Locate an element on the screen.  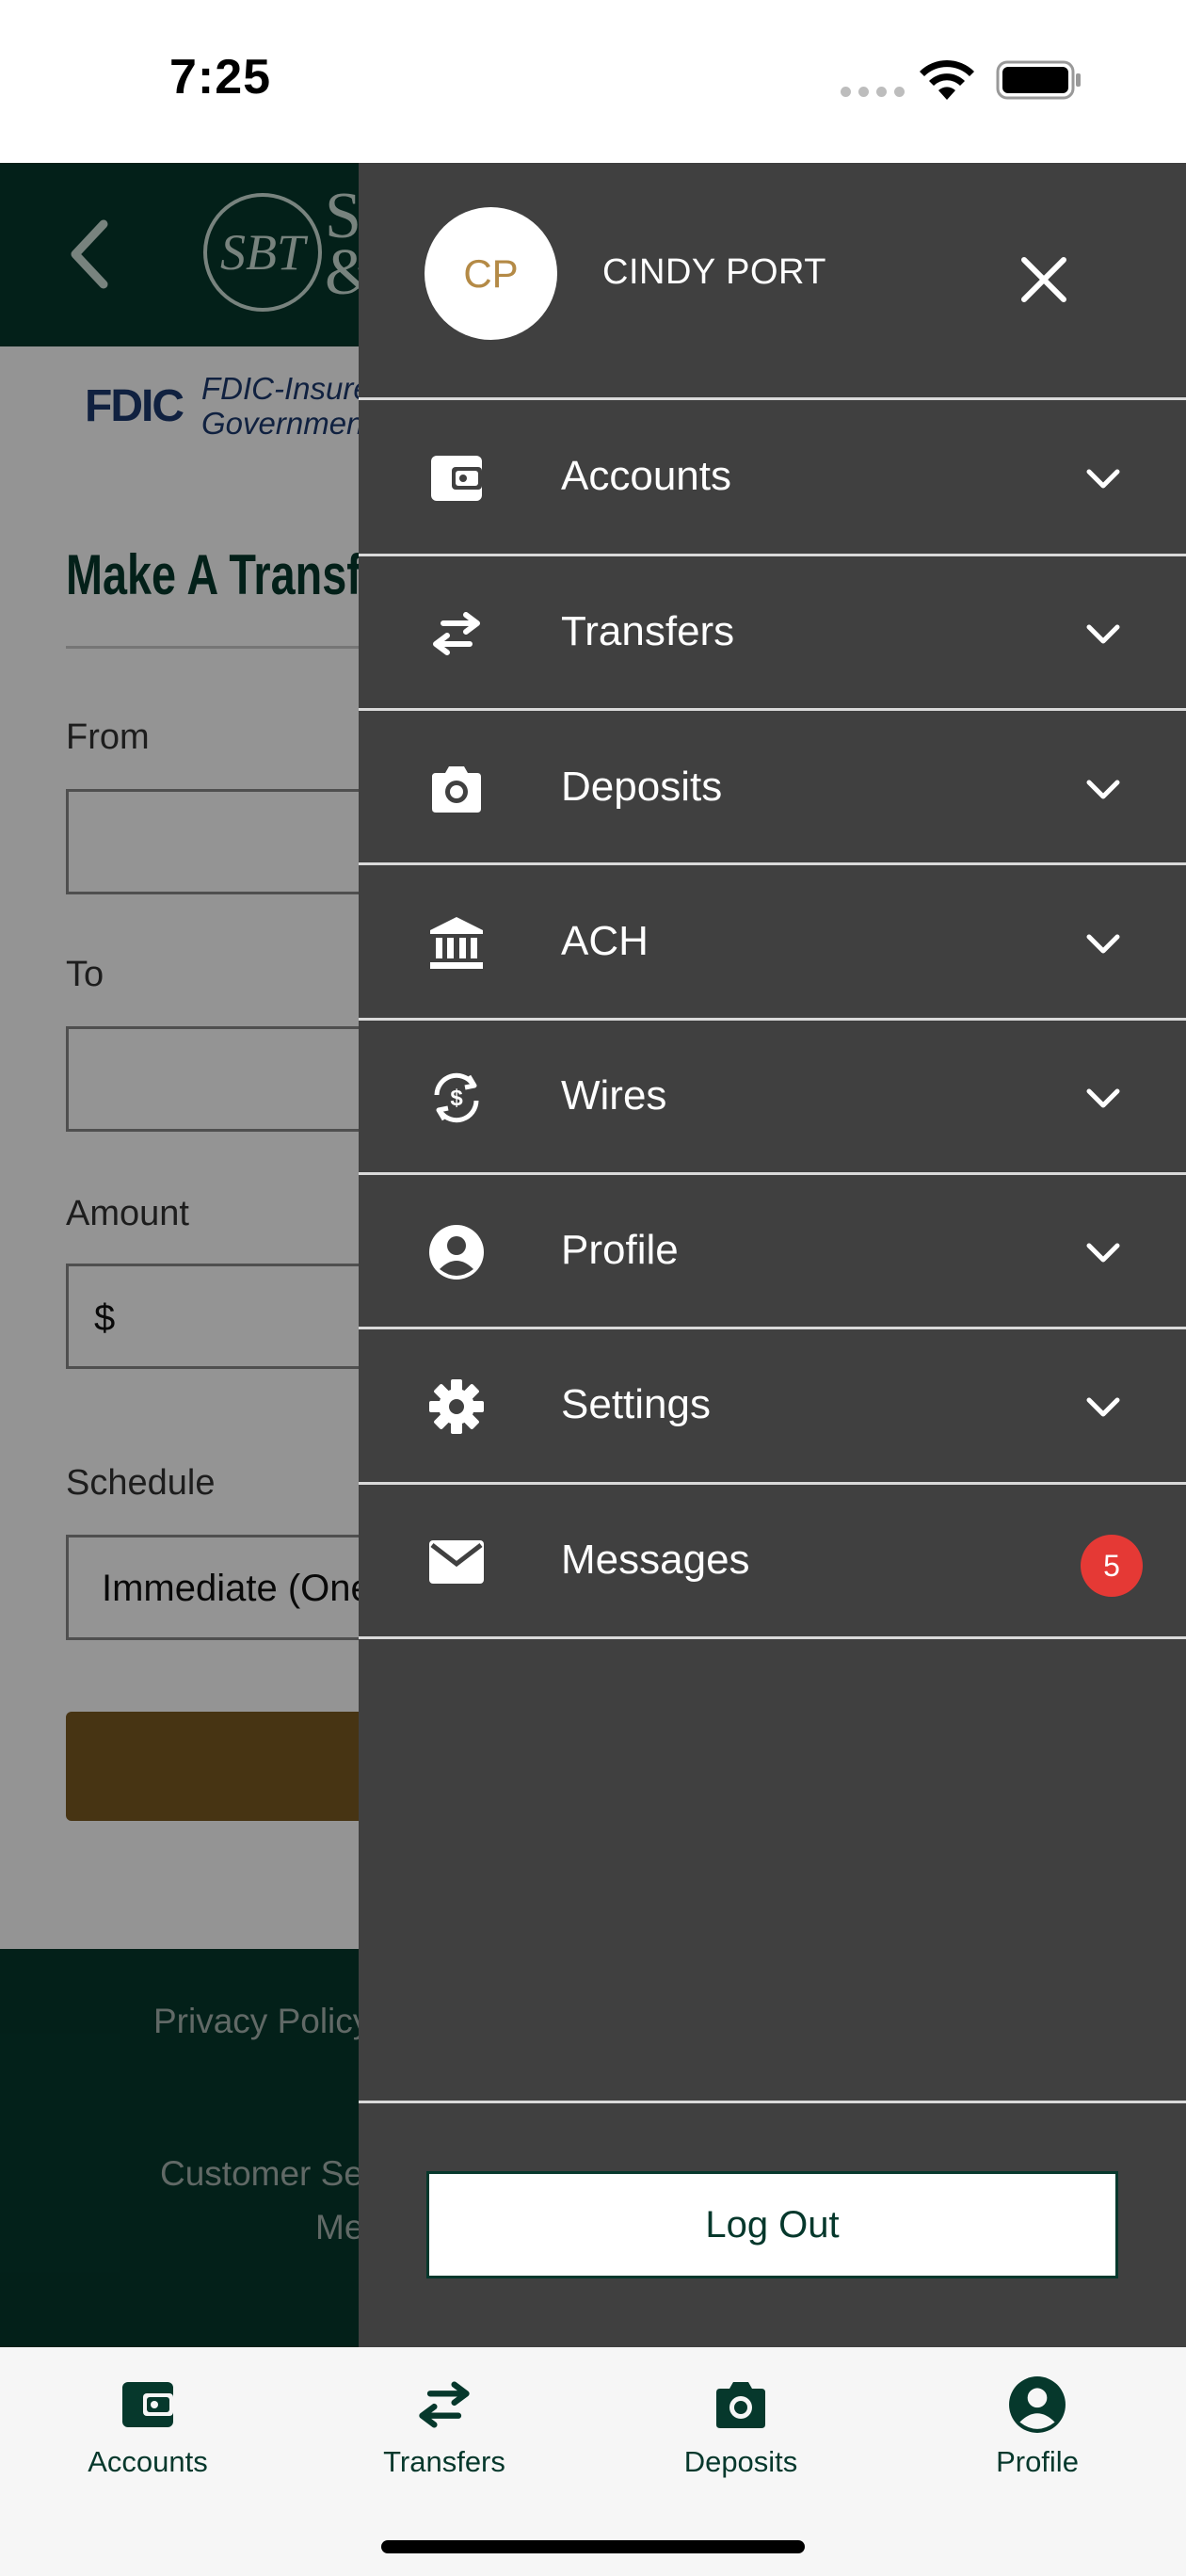
cellular-signal-icon is located at coordinates (873, 92).